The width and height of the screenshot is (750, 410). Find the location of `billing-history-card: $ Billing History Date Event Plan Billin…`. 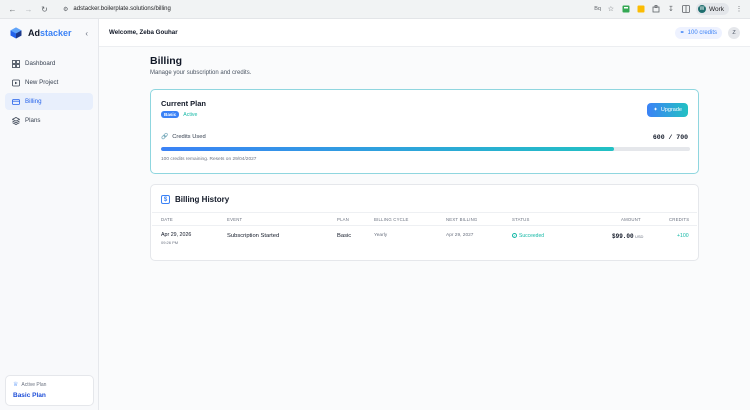

billing-history-card: $ Billing History Date Event Plan Billin… is located at coordinates (424, 222).